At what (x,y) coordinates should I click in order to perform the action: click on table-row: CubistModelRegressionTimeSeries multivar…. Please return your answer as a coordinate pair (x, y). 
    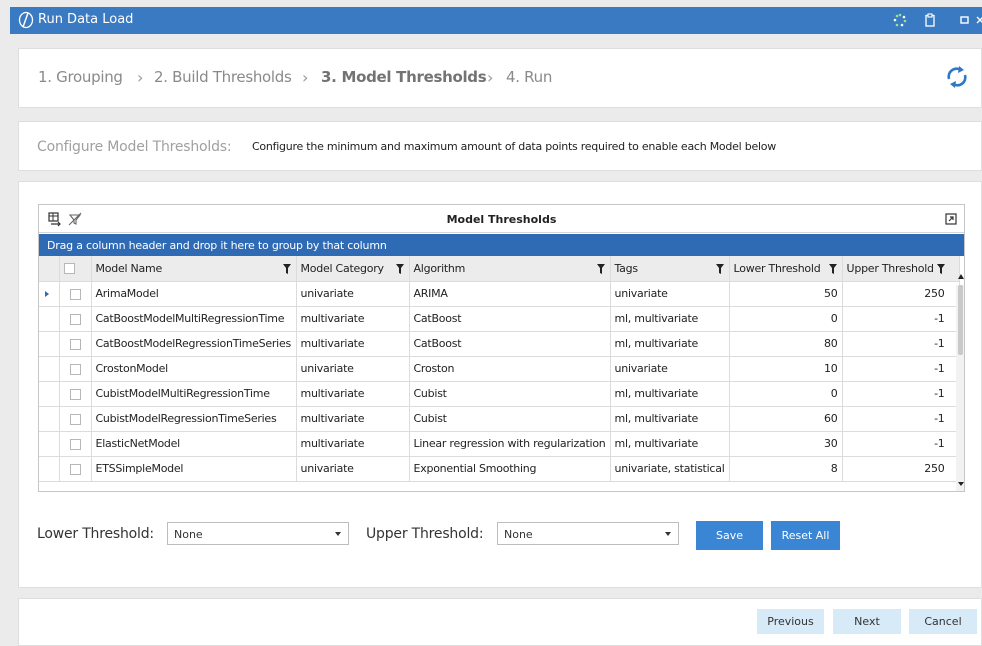
    Looking at the image, I should click on (499, 419).